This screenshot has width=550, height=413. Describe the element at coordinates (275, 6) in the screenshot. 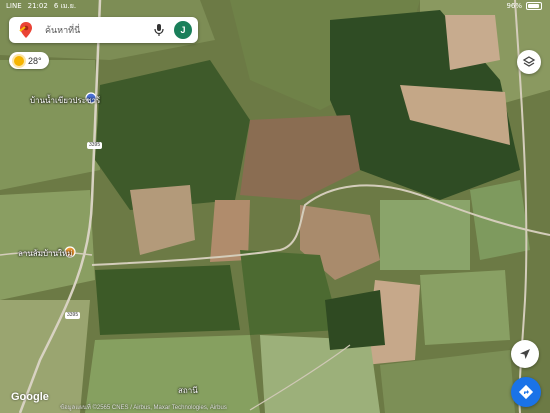

I see `status-bar: LINE 21:02 6 เม.ย. 96%` at that location.